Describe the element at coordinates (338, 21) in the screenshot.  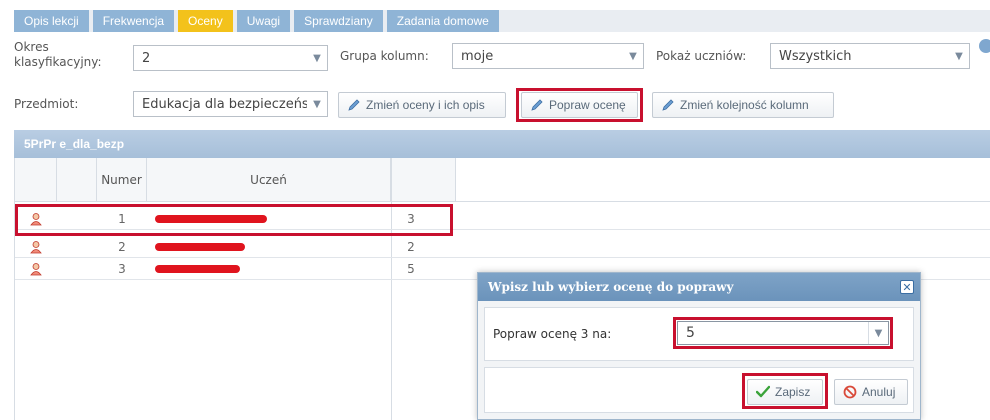
I see `tab-sprawdziany: Sprawdziany` at that location.